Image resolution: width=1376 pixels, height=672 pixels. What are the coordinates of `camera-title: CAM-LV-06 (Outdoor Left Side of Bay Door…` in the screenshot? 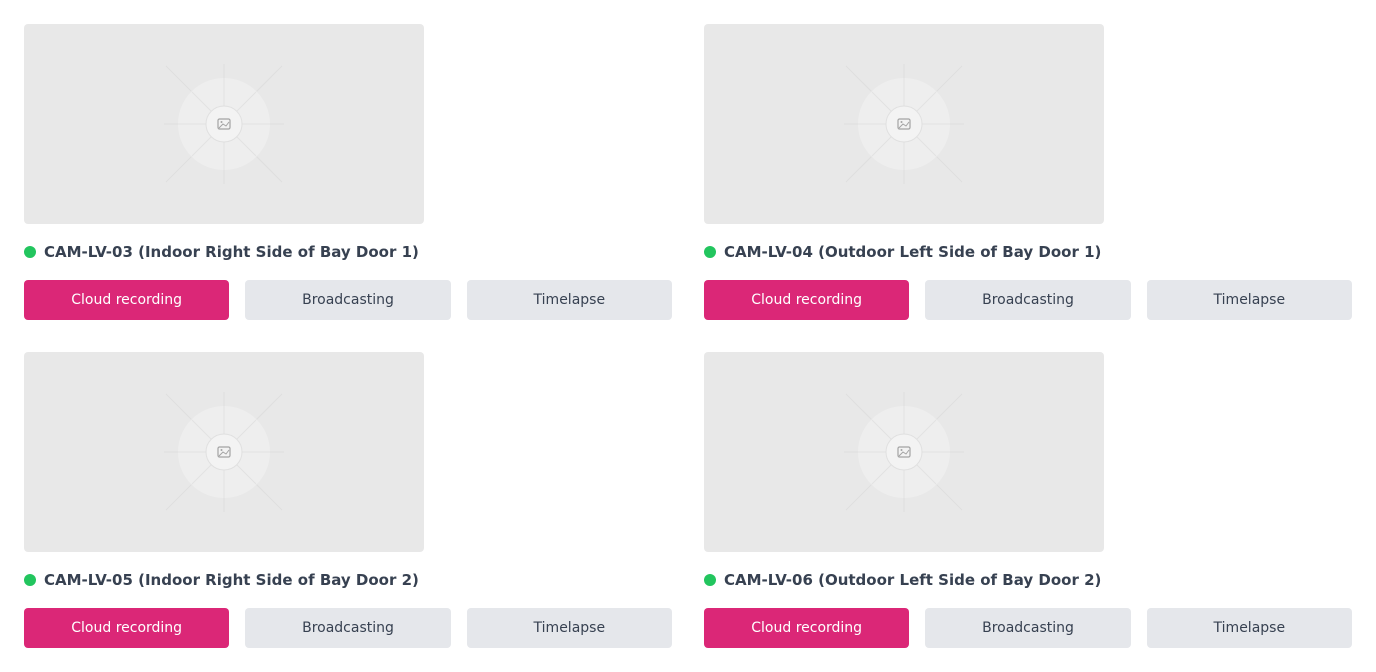 It's located at (913, 580).